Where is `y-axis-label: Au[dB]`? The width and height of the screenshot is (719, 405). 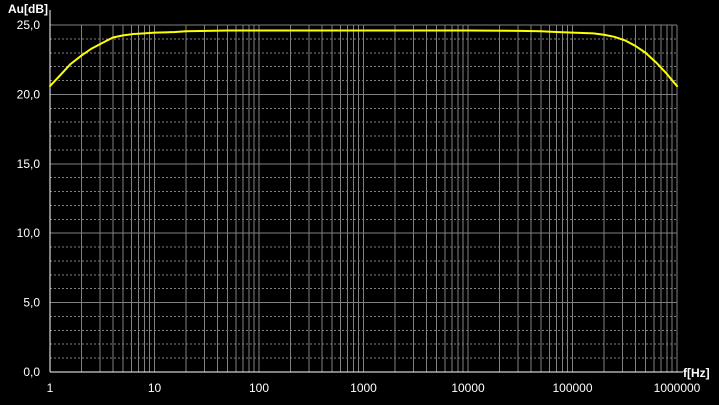 y-axis-label: Au[dB] is located at coordinates (28, 9).